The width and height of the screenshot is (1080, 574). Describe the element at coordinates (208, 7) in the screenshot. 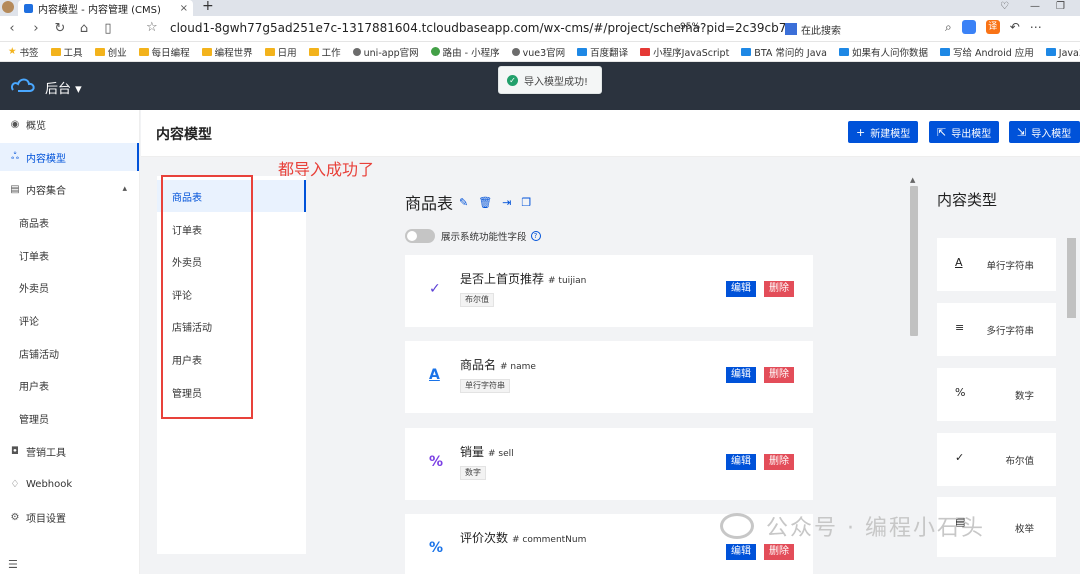

I see `new-tab-button: +` at that location.